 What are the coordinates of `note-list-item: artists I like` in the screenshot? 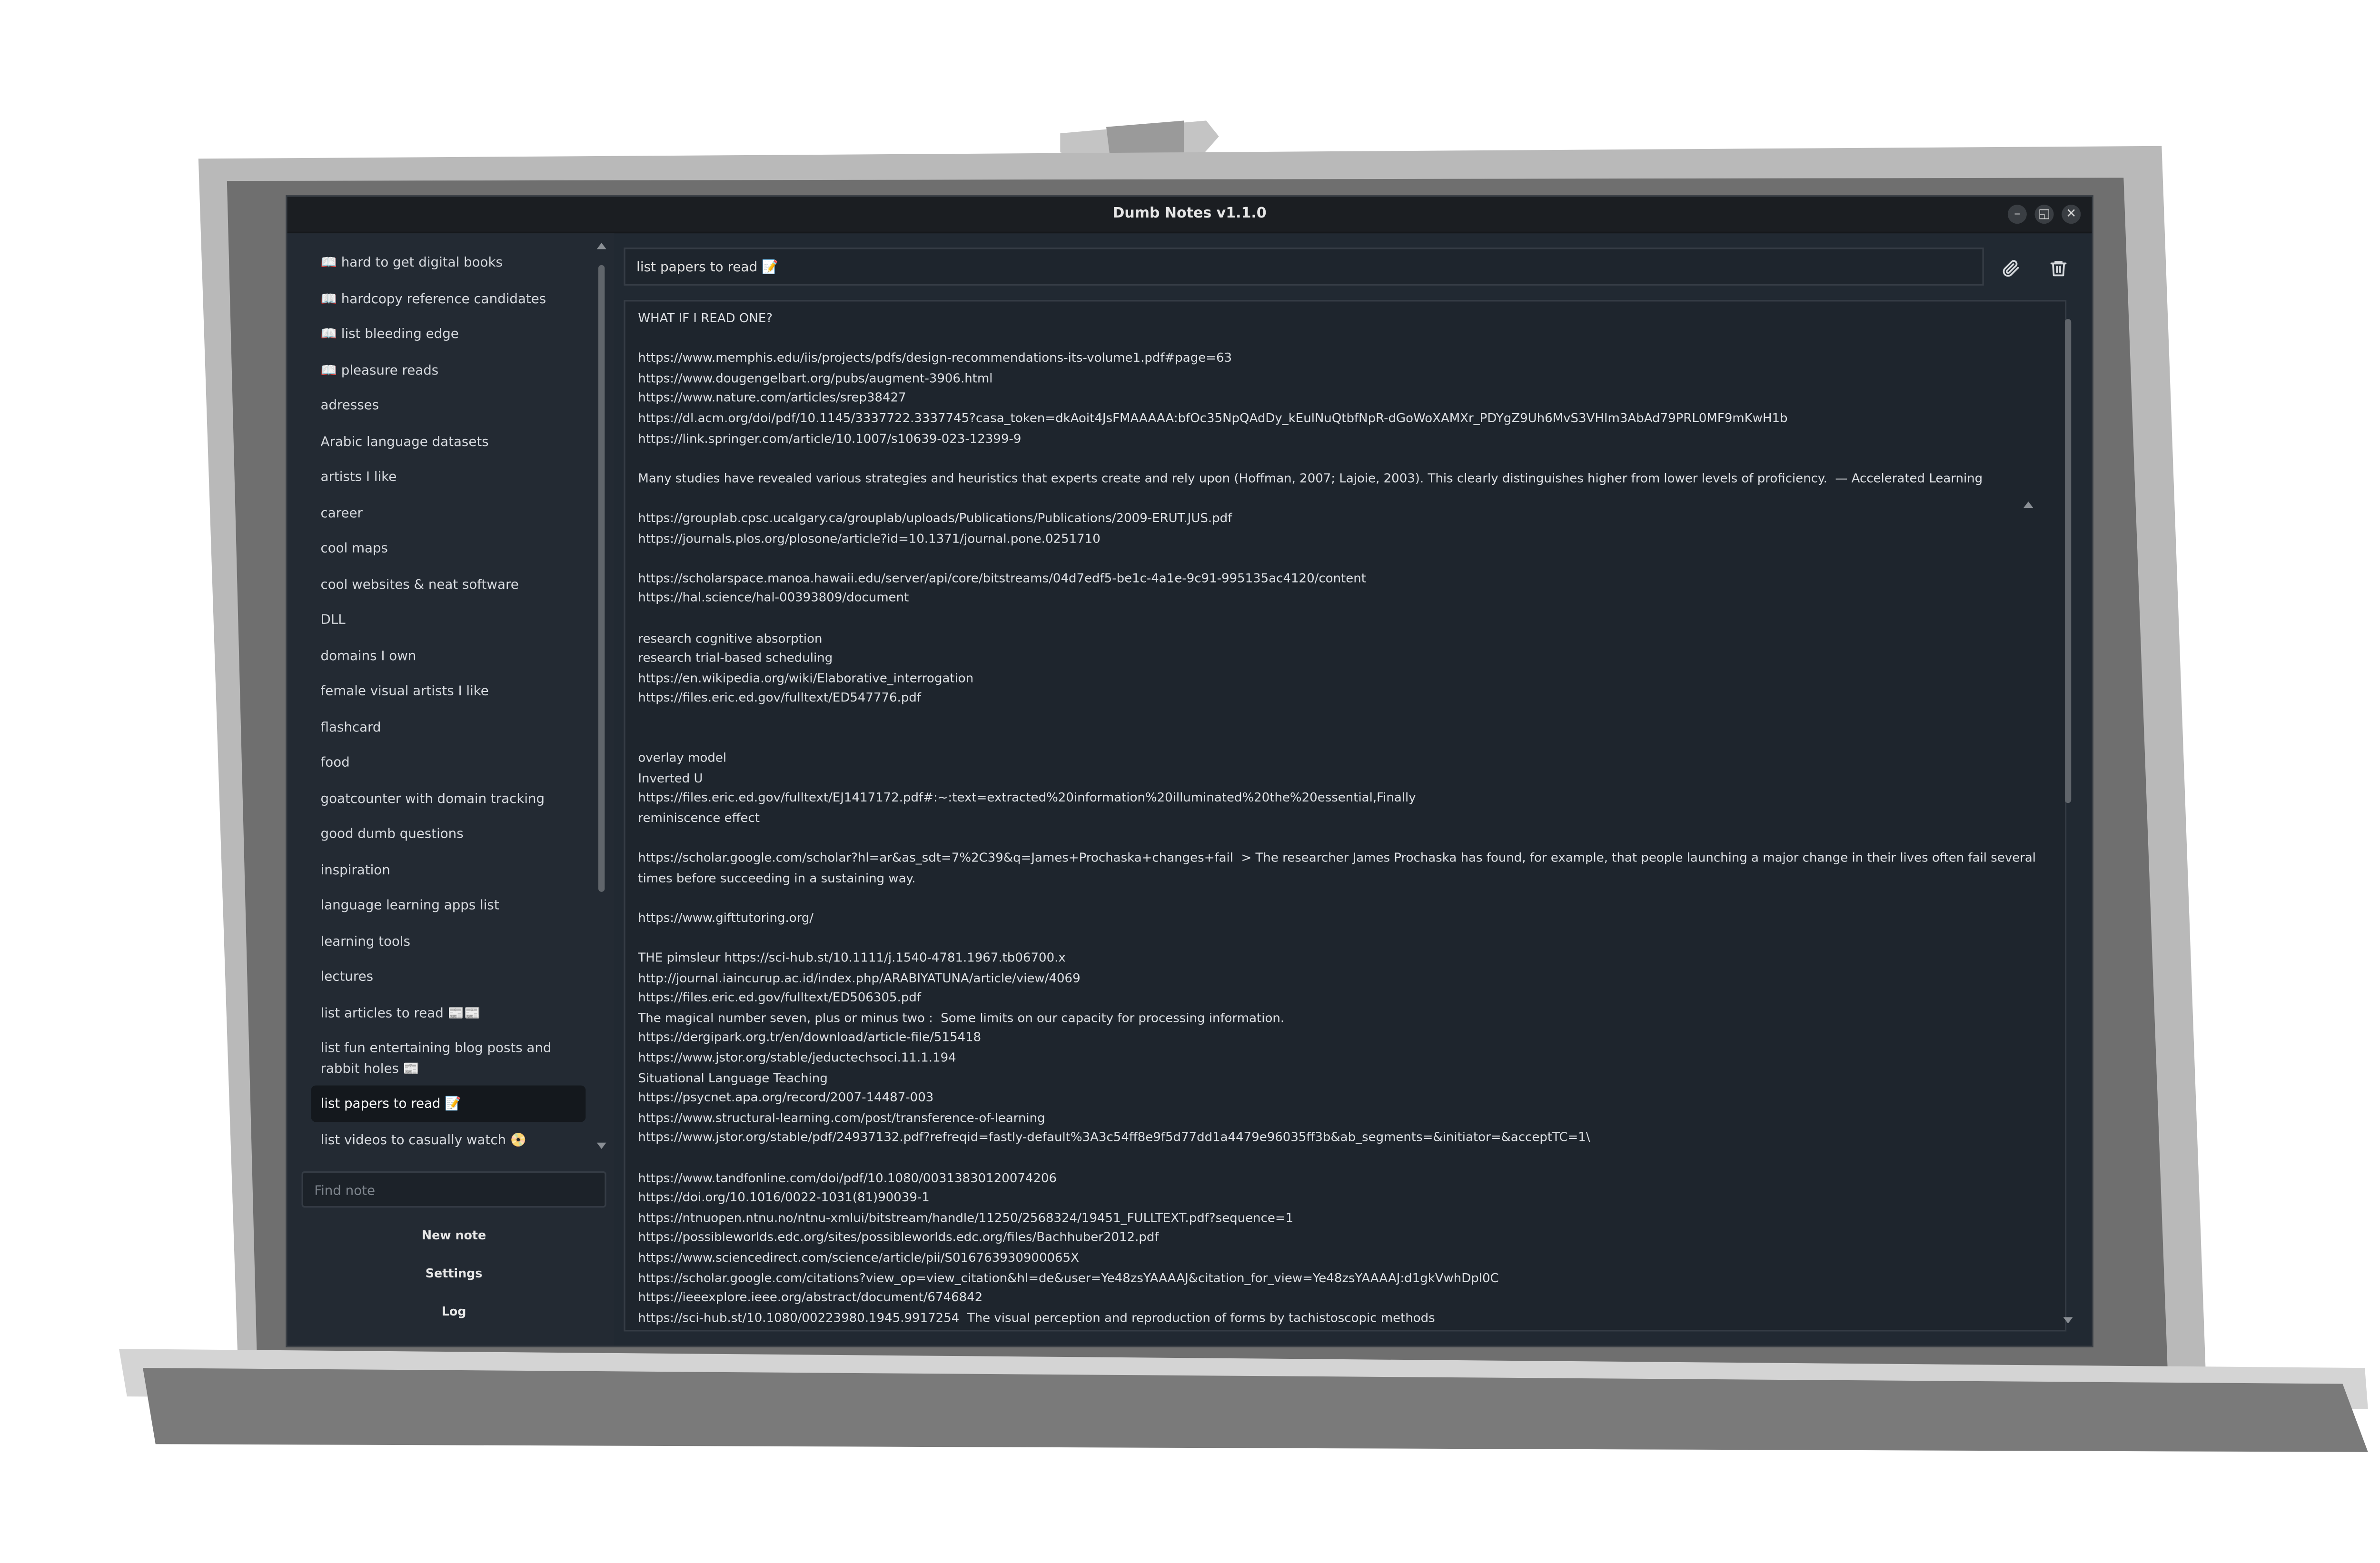 It's located at (448, 477).